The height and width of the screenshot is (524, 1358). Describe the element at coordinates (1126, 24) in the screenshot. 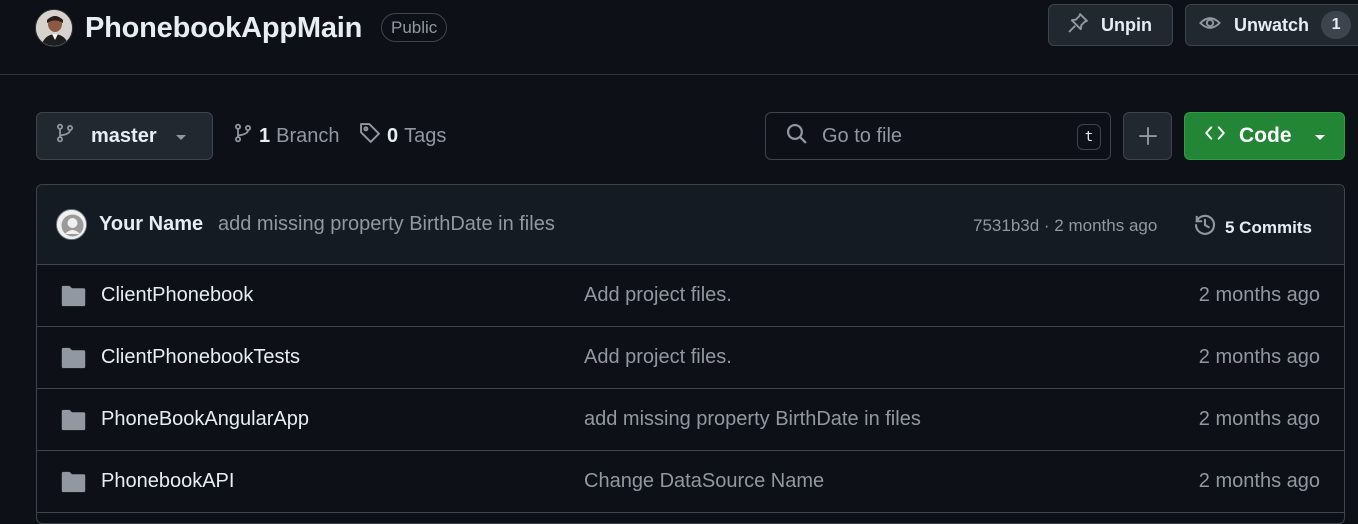

I see `unpin-label: Unpin` at that location.